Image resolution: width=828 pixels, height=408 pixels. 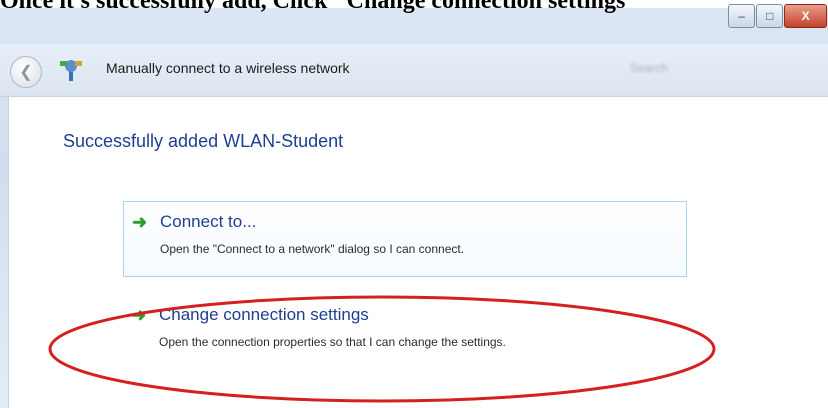 I want to click on wireless-network-icon, so click(x=71, y=70).